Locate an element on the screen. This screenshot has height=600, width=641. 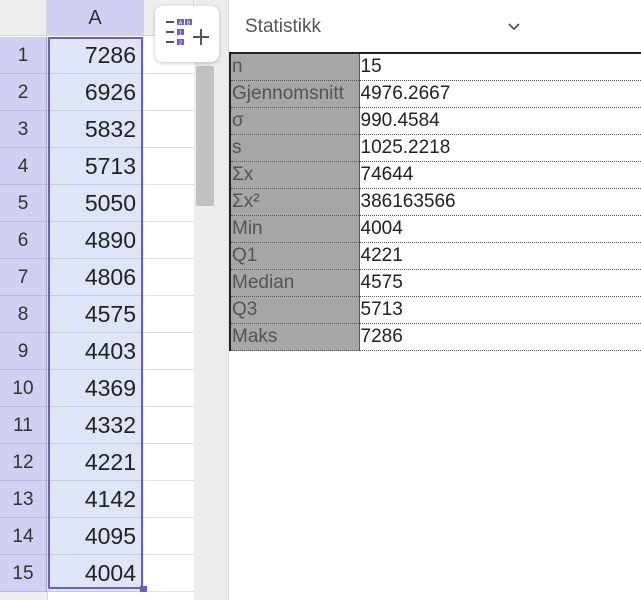
stat-row: Σx² 386163566 is located at coordinates (435, 202).